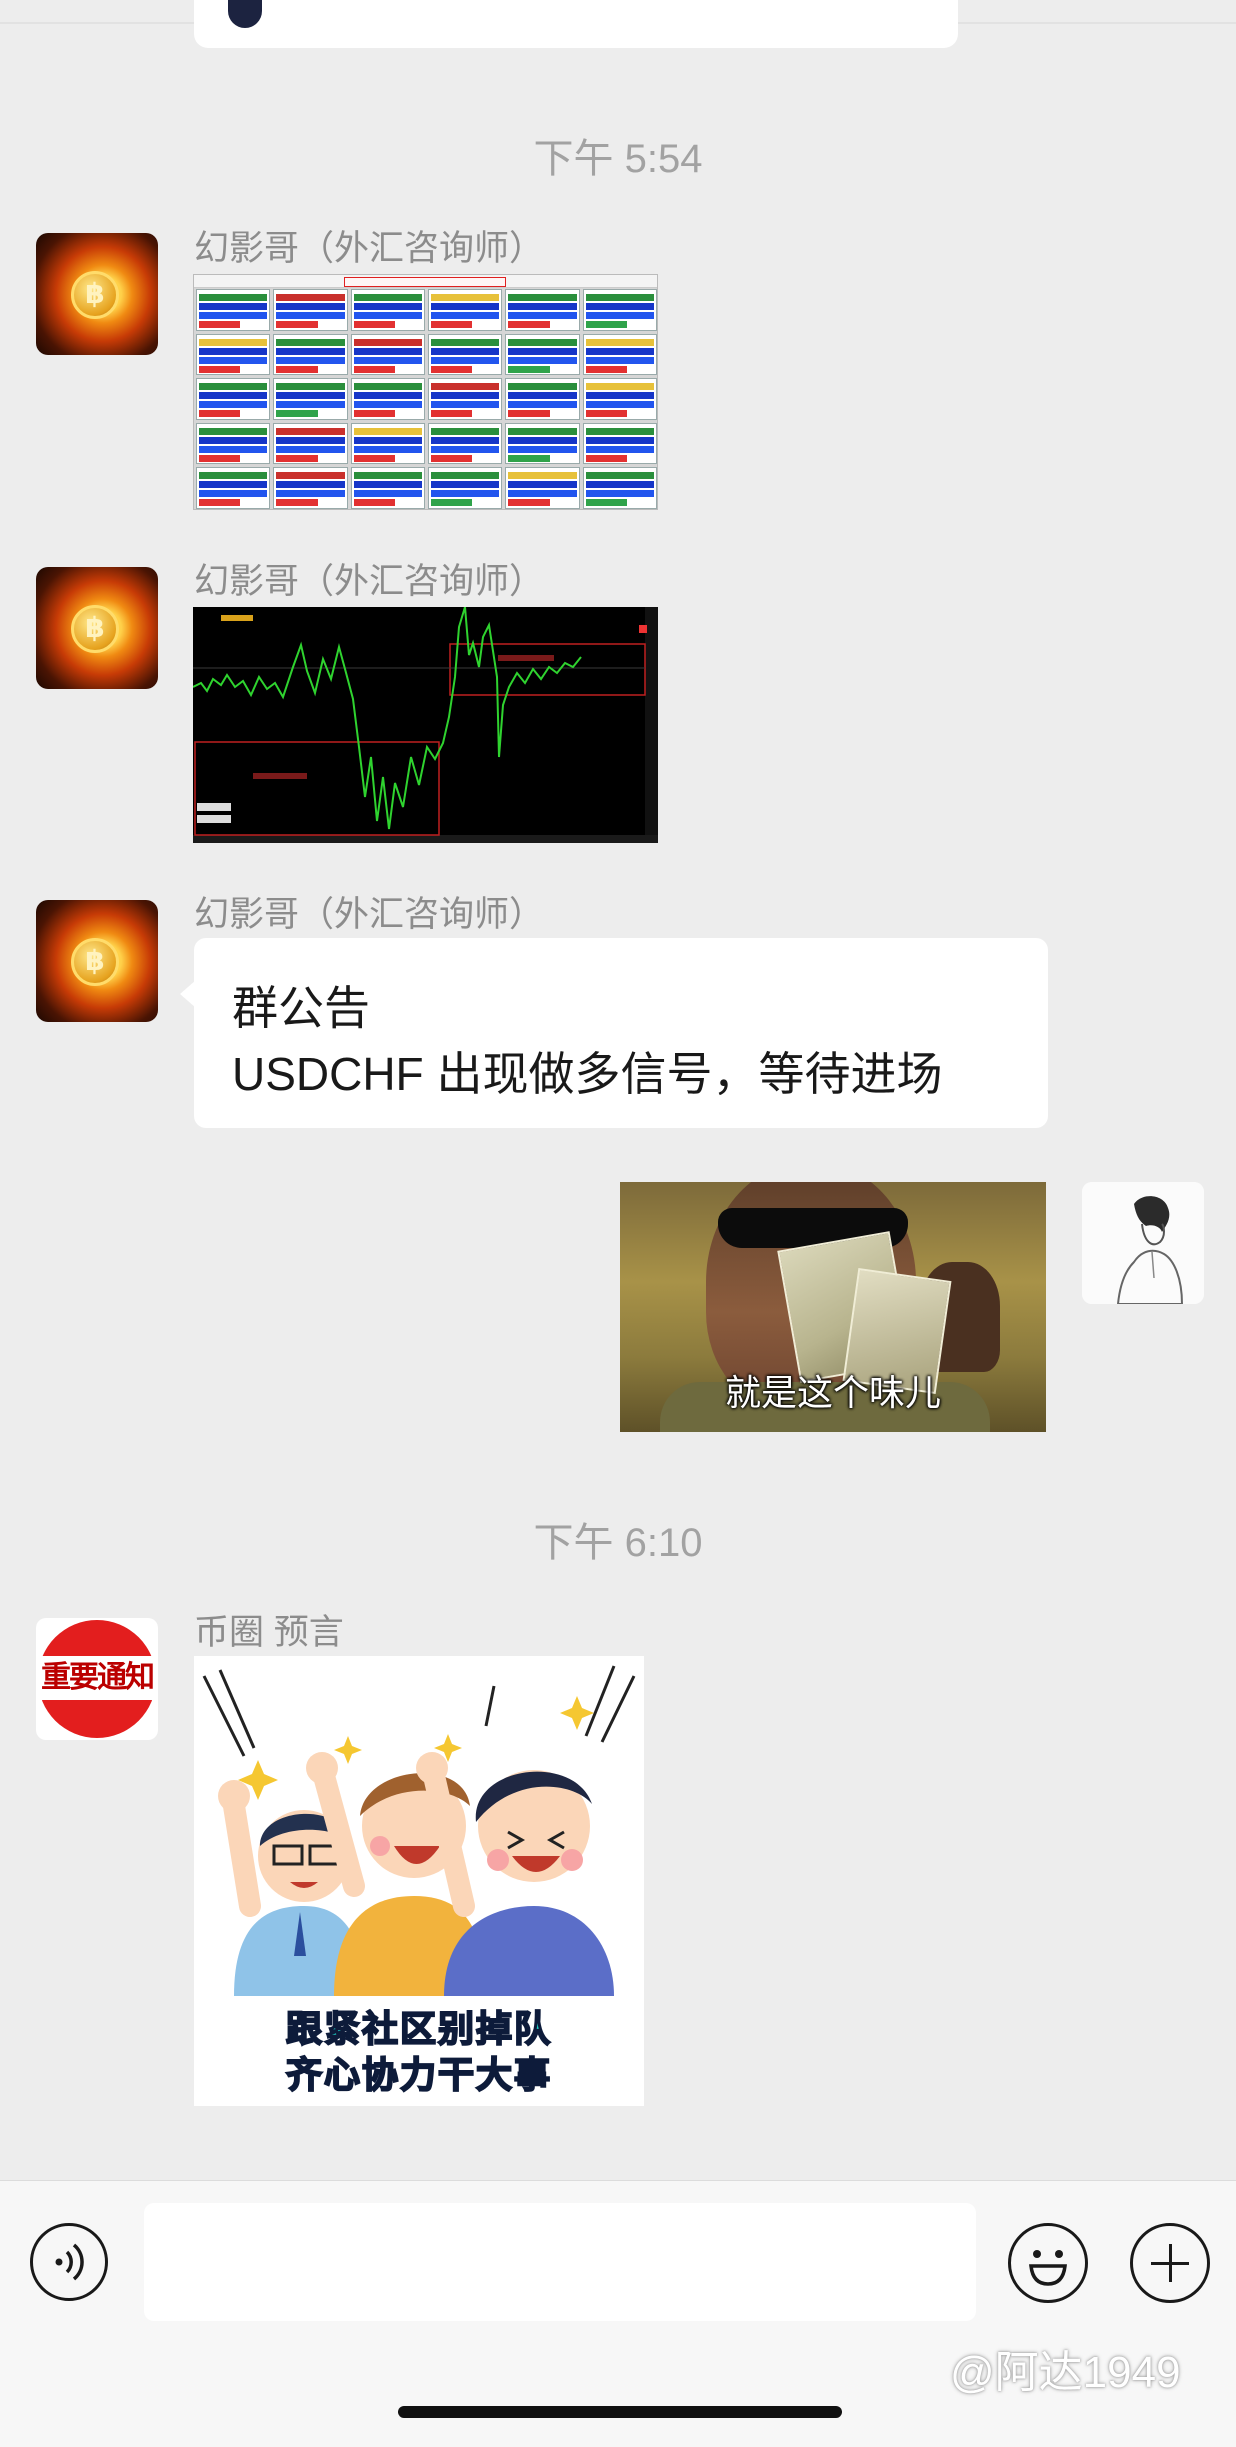  I want to click on signal-grid, so click(426, 399).